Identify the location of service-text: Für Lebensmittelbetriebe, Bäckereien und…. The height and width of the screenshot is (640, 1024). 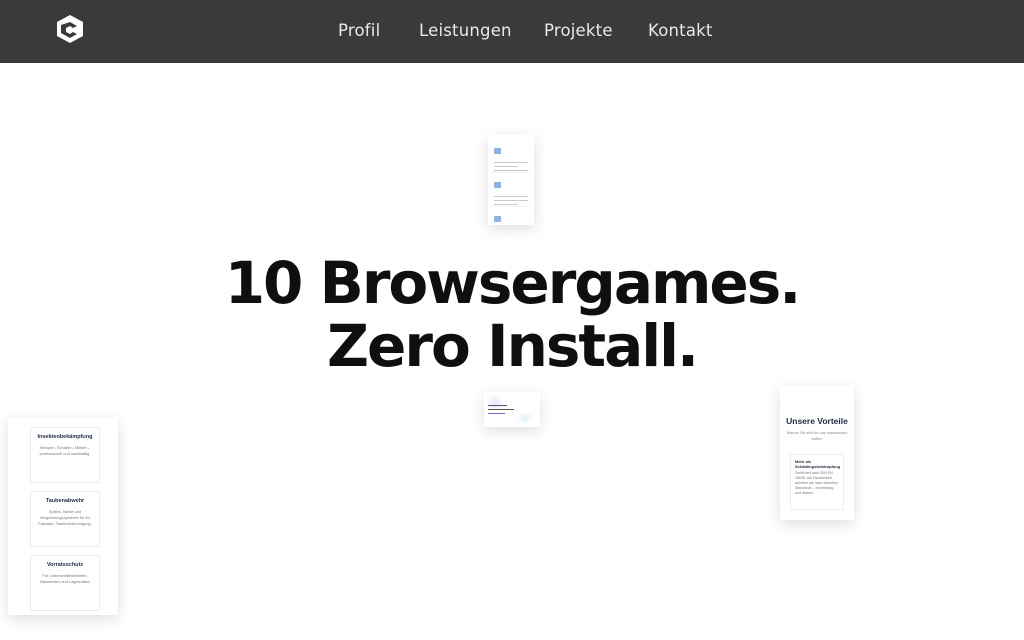
(65, 578).